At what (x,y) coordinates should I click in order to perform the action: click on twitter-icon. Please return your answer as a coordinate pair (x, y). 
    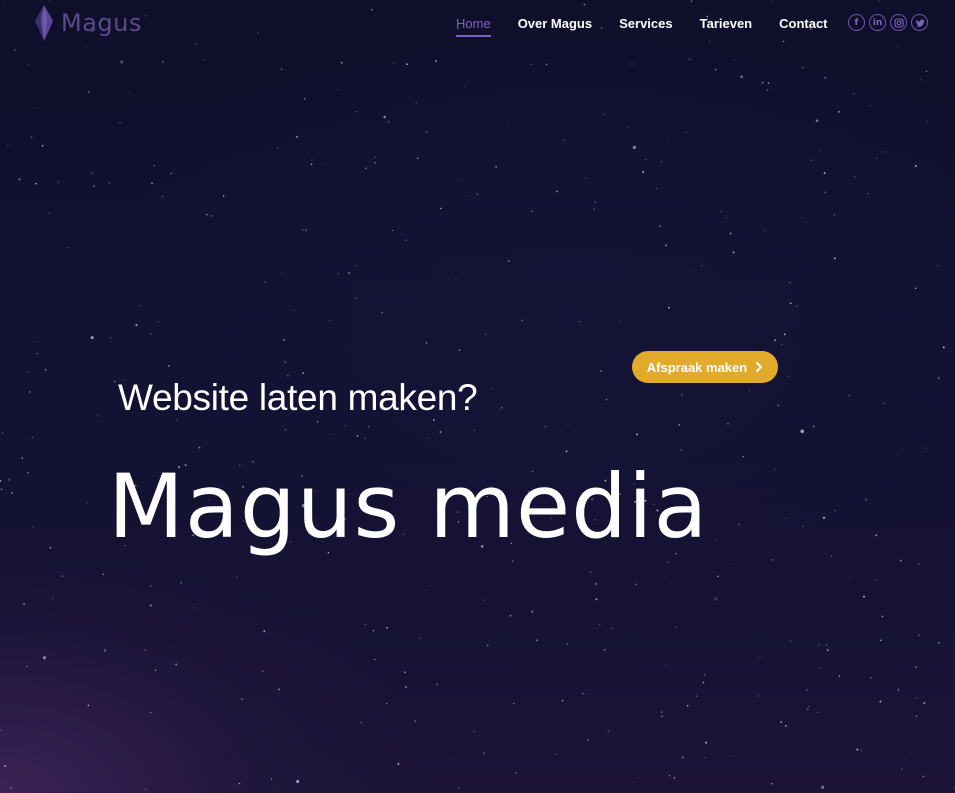
    Looking at the image, I should click on (919, 22).